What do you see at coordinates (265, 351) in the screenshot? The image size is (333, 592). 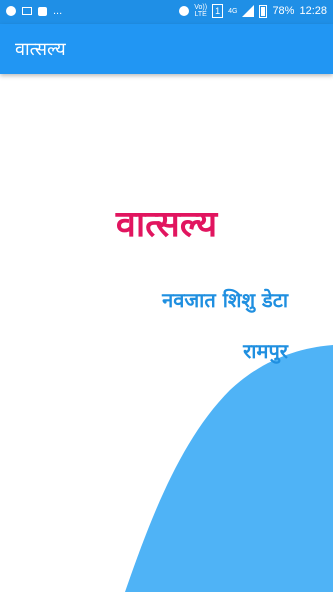 I see `splash-place: रामपुर` at bounding box center [265, 351].